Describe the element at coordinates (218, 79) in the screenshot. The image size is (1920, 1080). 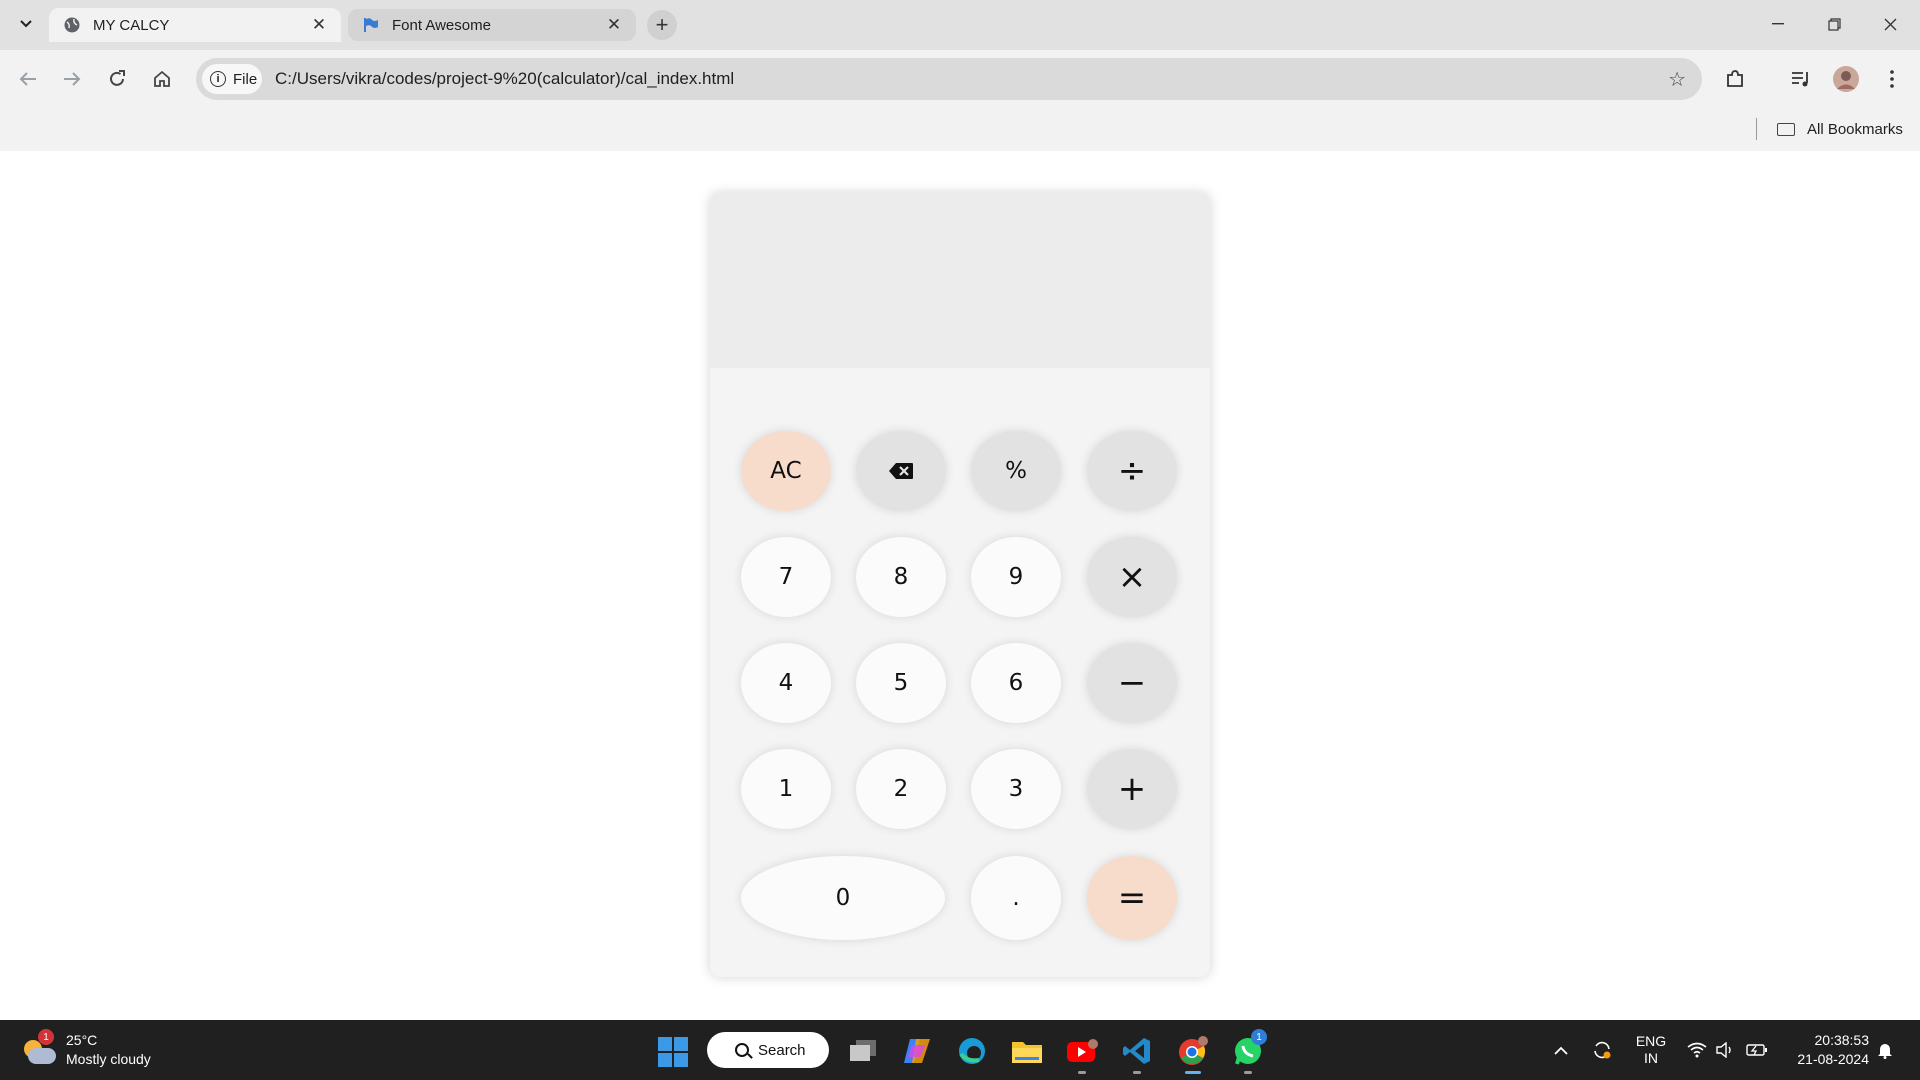
I see `info-icon: i` at that location.